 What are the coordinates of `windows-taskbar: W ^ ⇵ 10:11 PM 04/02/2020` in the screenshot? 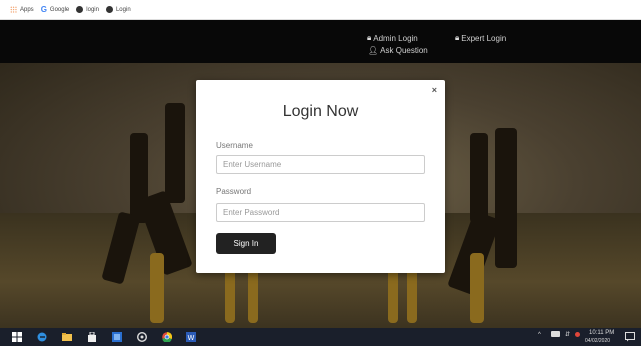 It's located at (320, 337).